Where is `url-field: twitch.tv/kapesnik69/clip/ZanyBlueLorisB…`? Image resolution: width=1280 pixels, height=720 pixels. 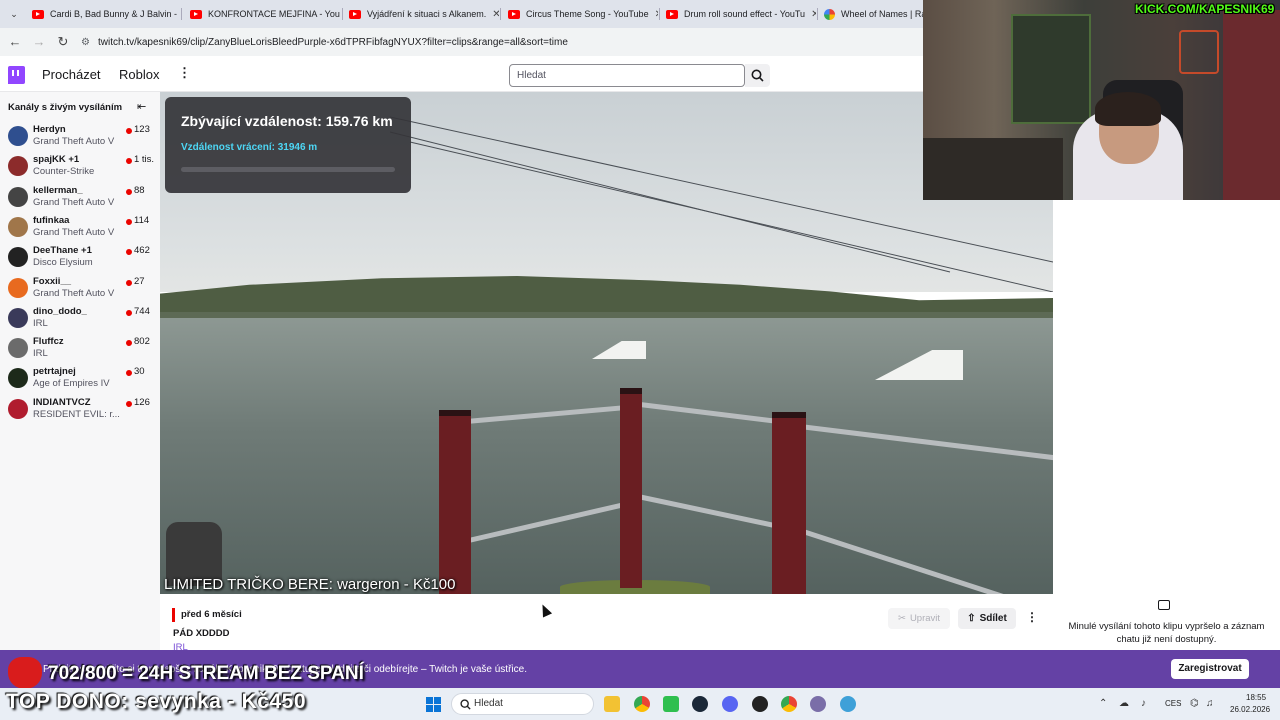 url-field: twitch.tv/kapesnik69/clip/ZanyBlueLorisB… is located at coordinates (333, 42).